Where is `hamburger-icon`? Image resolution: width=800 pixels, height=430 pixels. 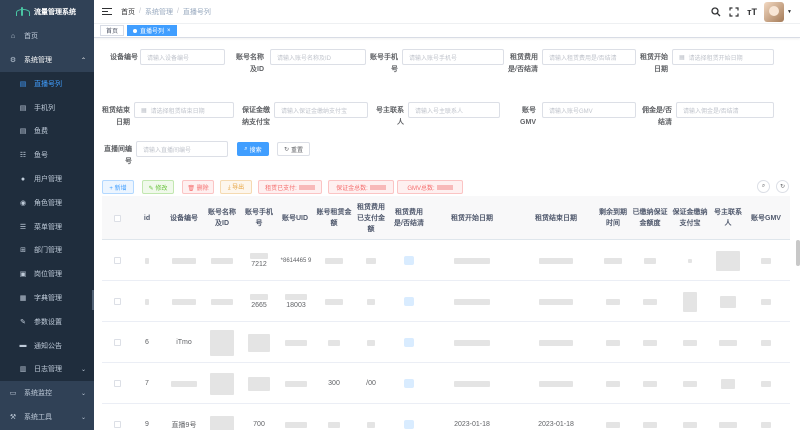 hamburger-icon is located at coordinates (107, 11).